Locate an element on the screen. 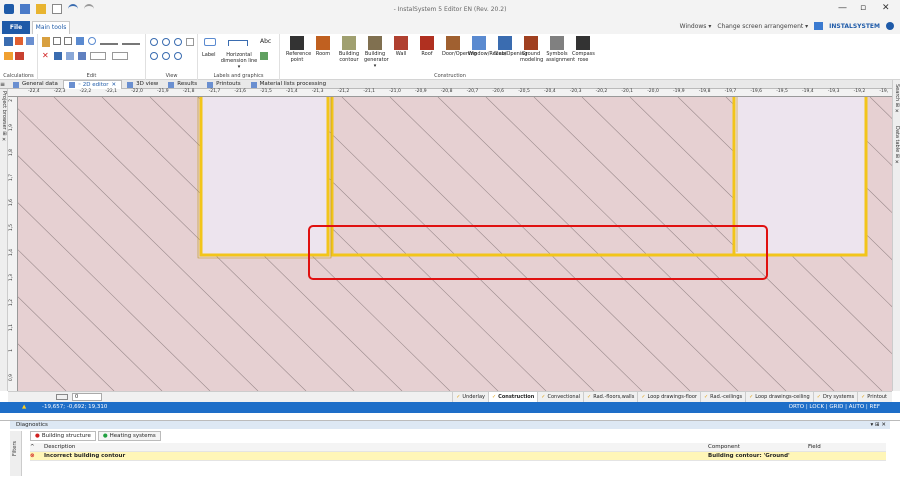  snap-modes: ORTO | LOCK | GRID | AUTO | REF is located at coordinates (834, 407).